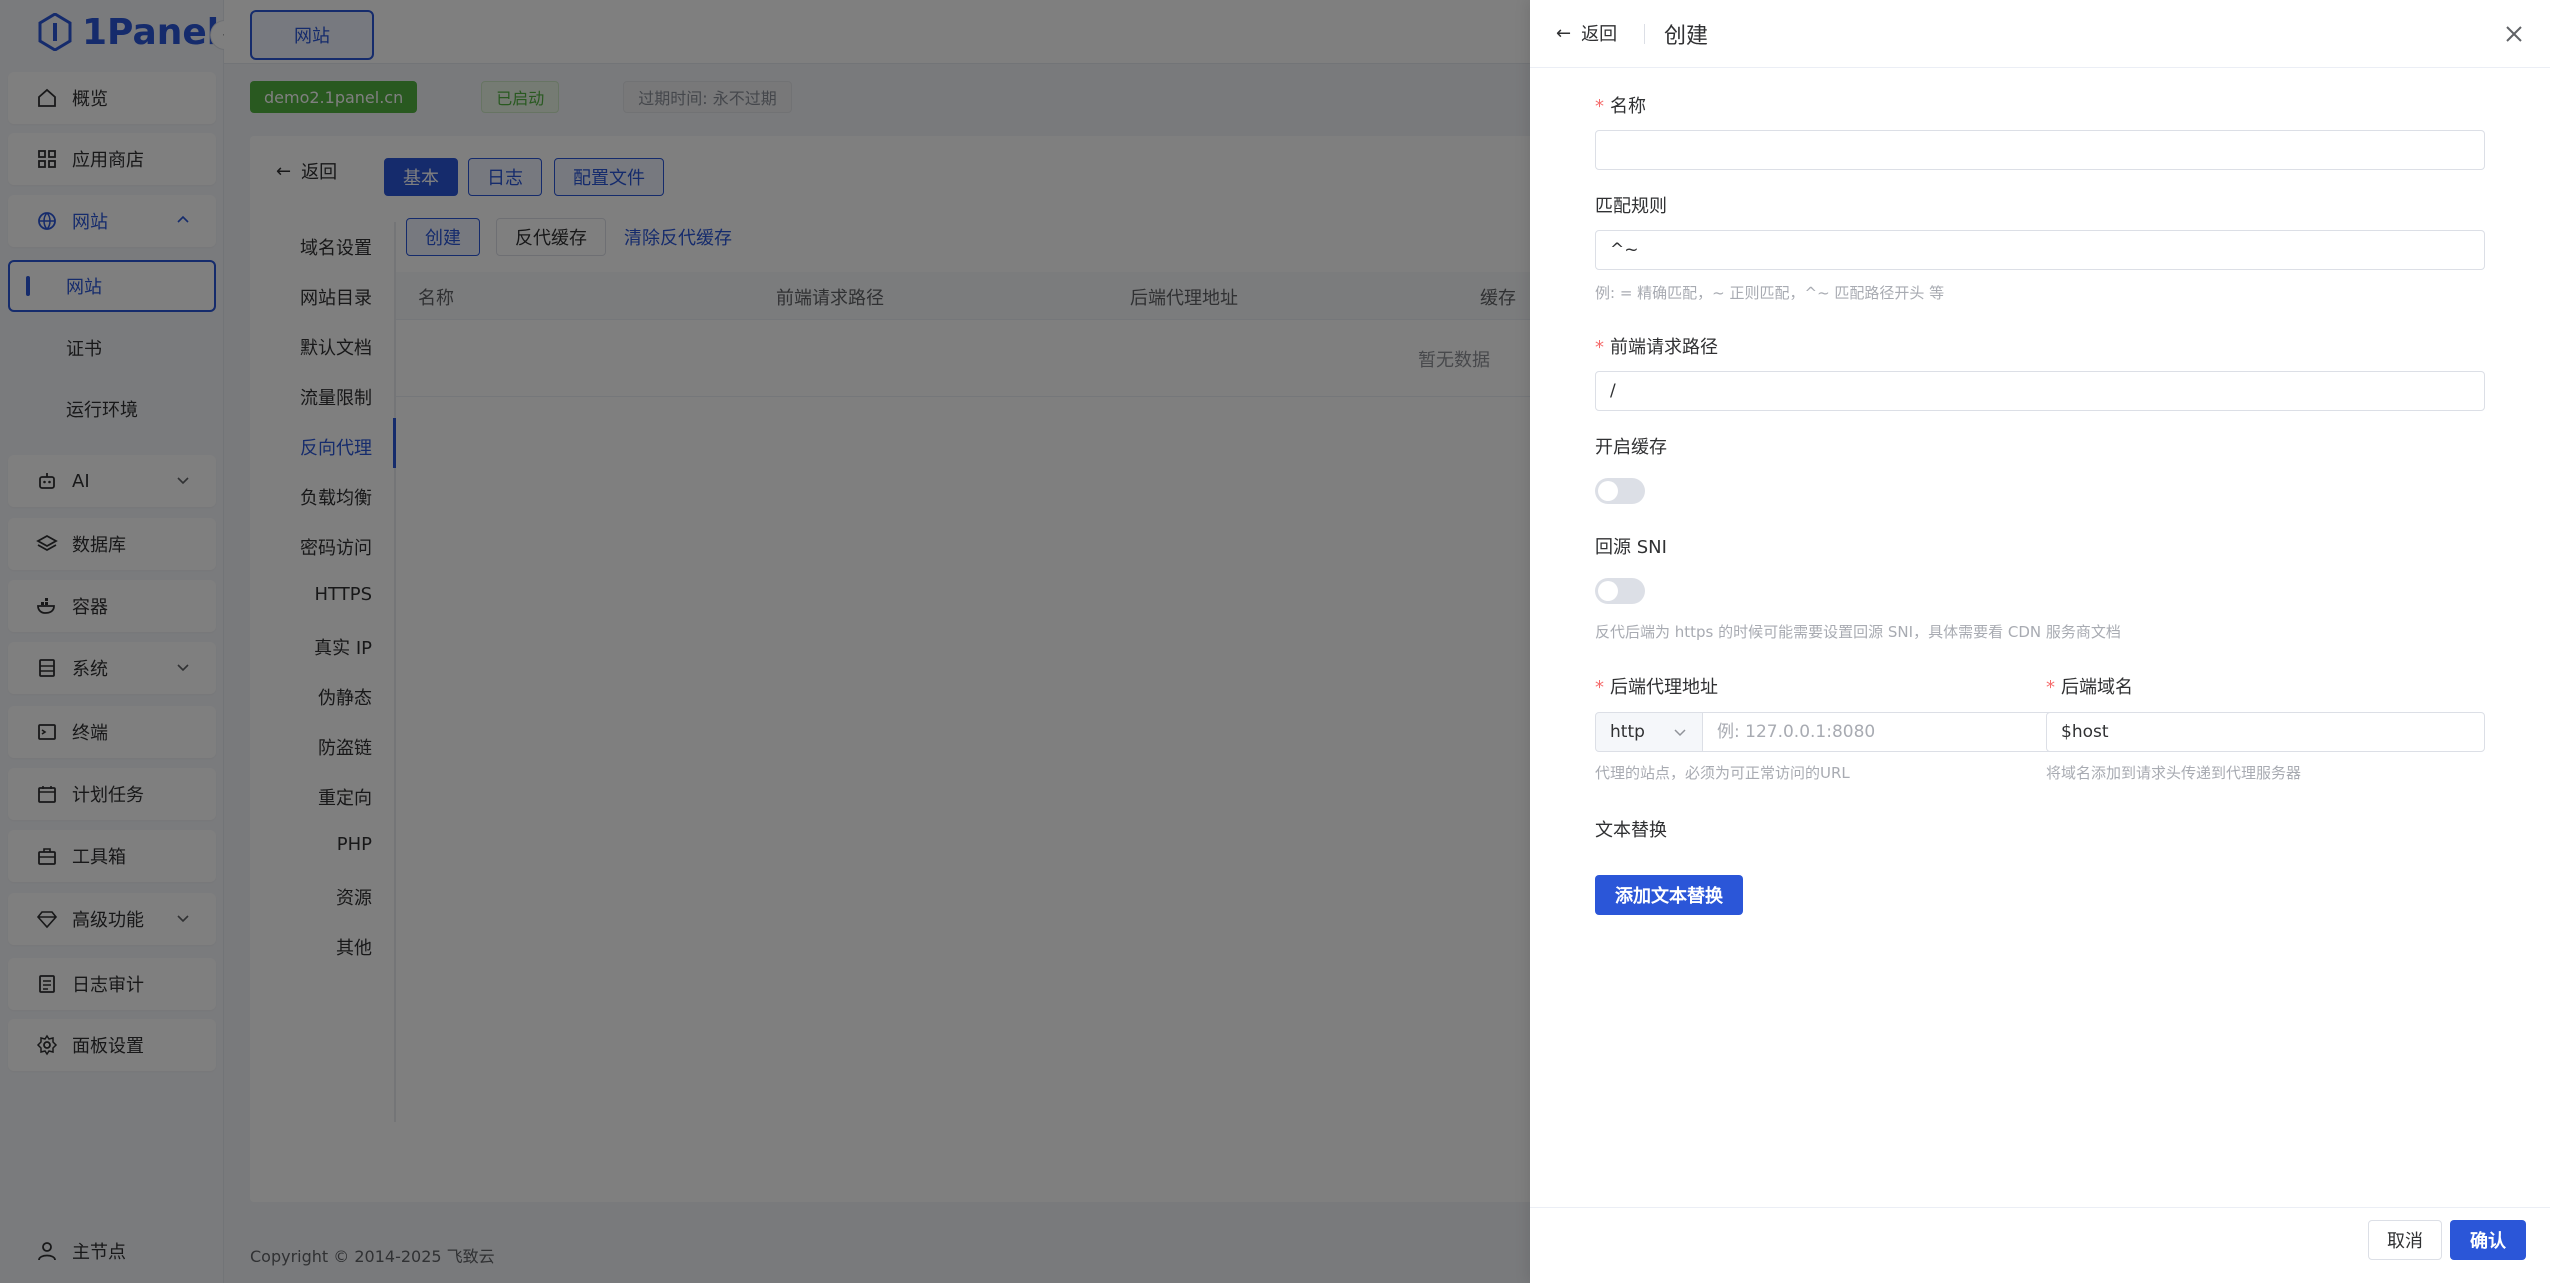  What do you see at coordinates (2265, 732) in the screenshot?
I see `backend-host-input` at bounding box center [2265, 732].